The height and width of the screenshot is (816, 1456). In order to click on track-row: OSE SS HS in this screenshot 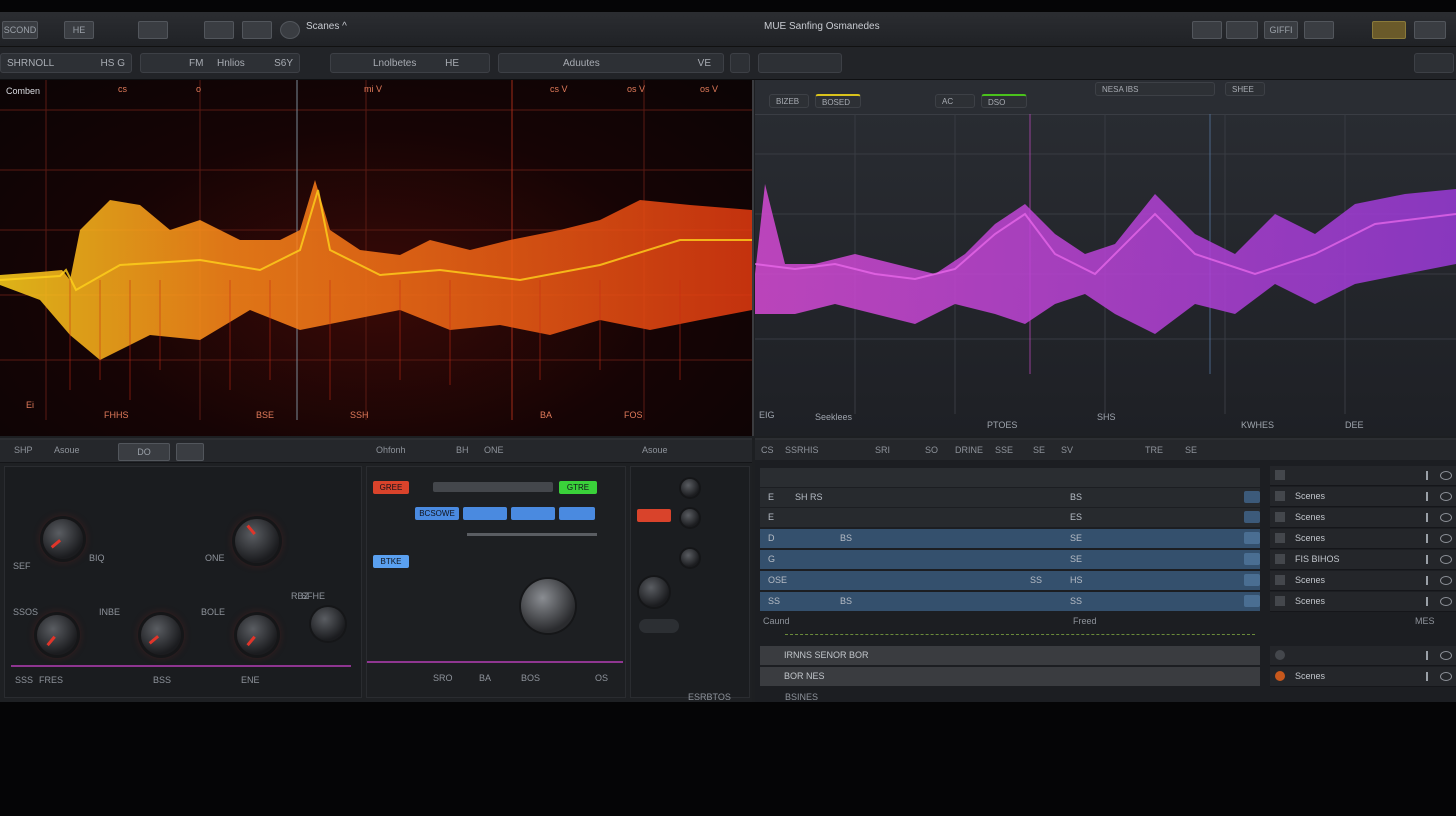, I will do `click(1010, 580)`.